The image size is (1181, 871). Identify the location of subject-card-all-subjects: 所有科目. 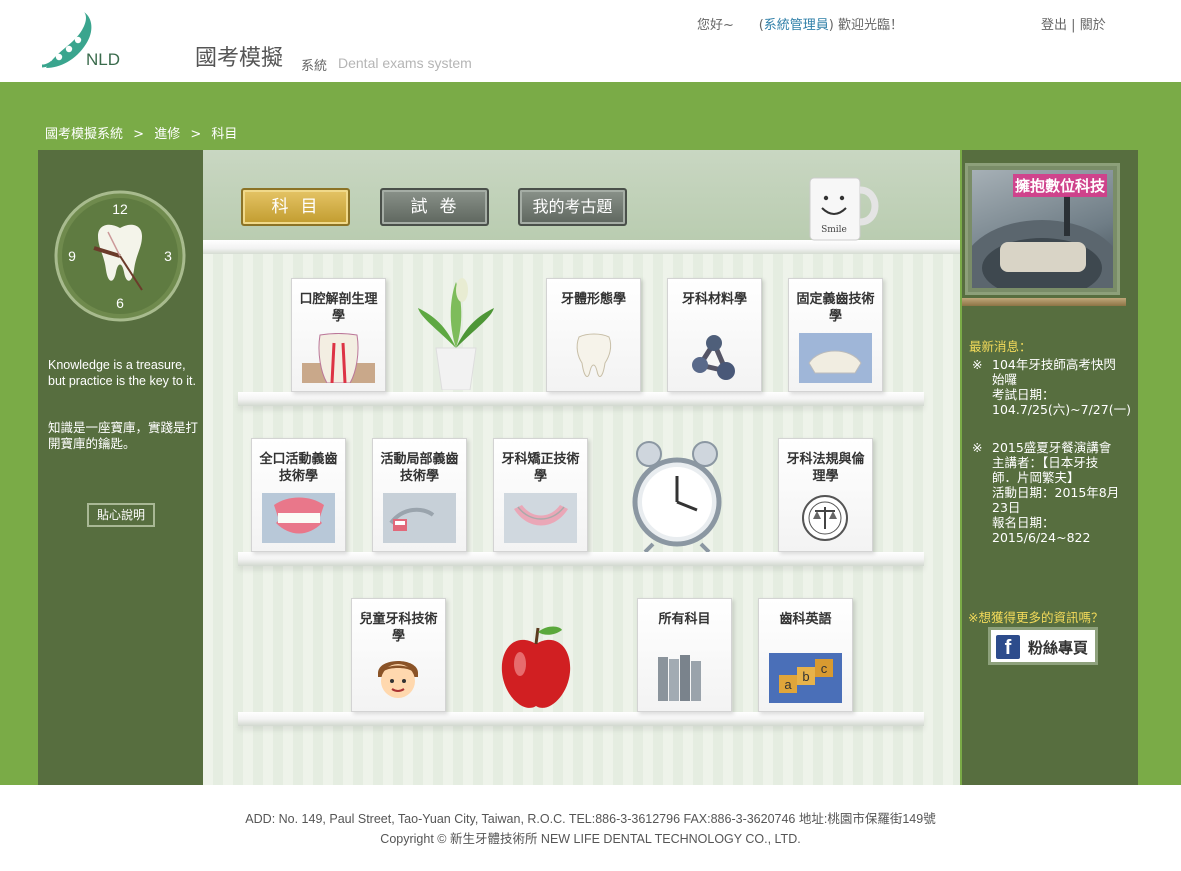
(684, 655).